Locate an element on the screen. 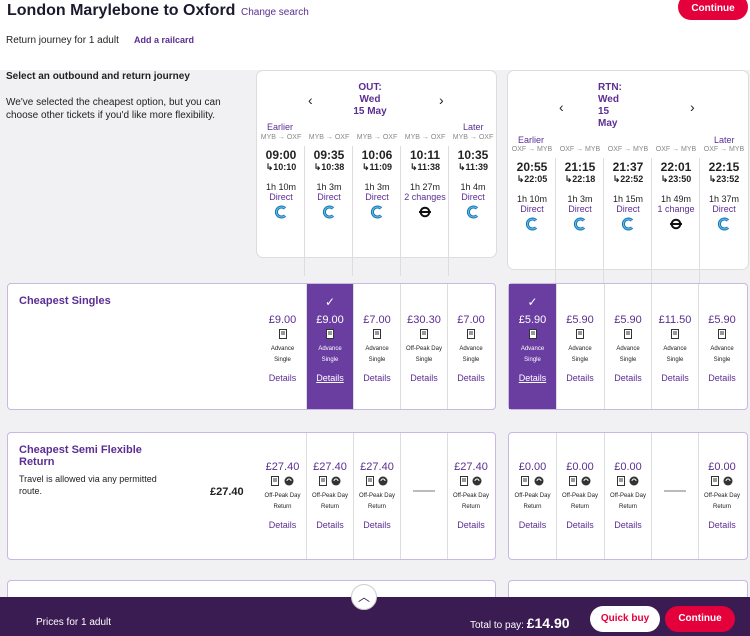  rtn-prev-arrow-icon: ‹ is located at coordinates (561, 107).